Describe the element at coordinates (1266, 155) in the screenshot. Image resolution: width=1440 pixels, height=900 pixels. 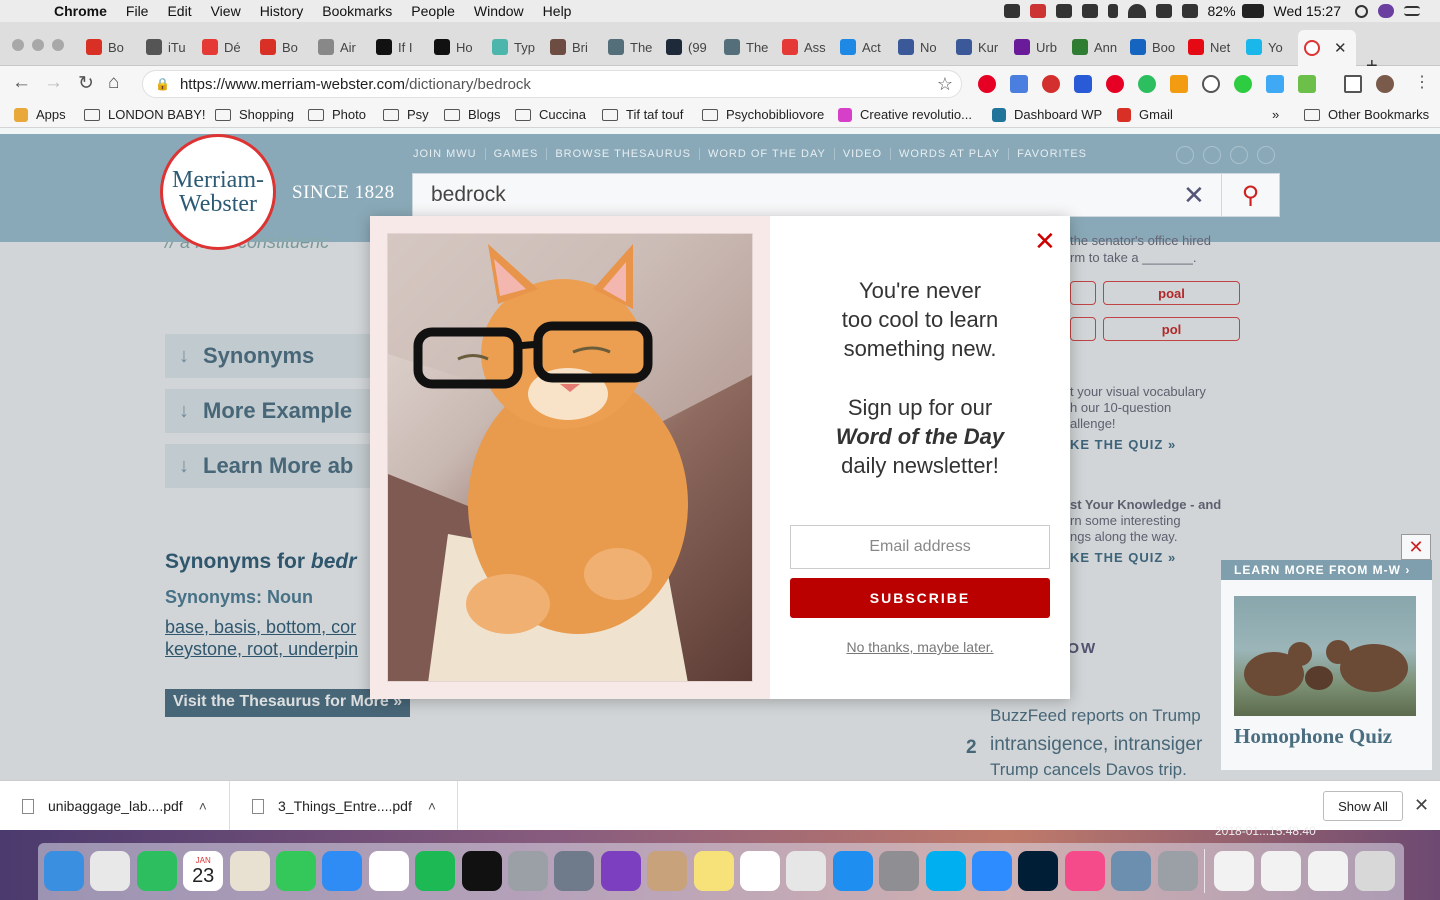
I see `instagram-icon` at that location.